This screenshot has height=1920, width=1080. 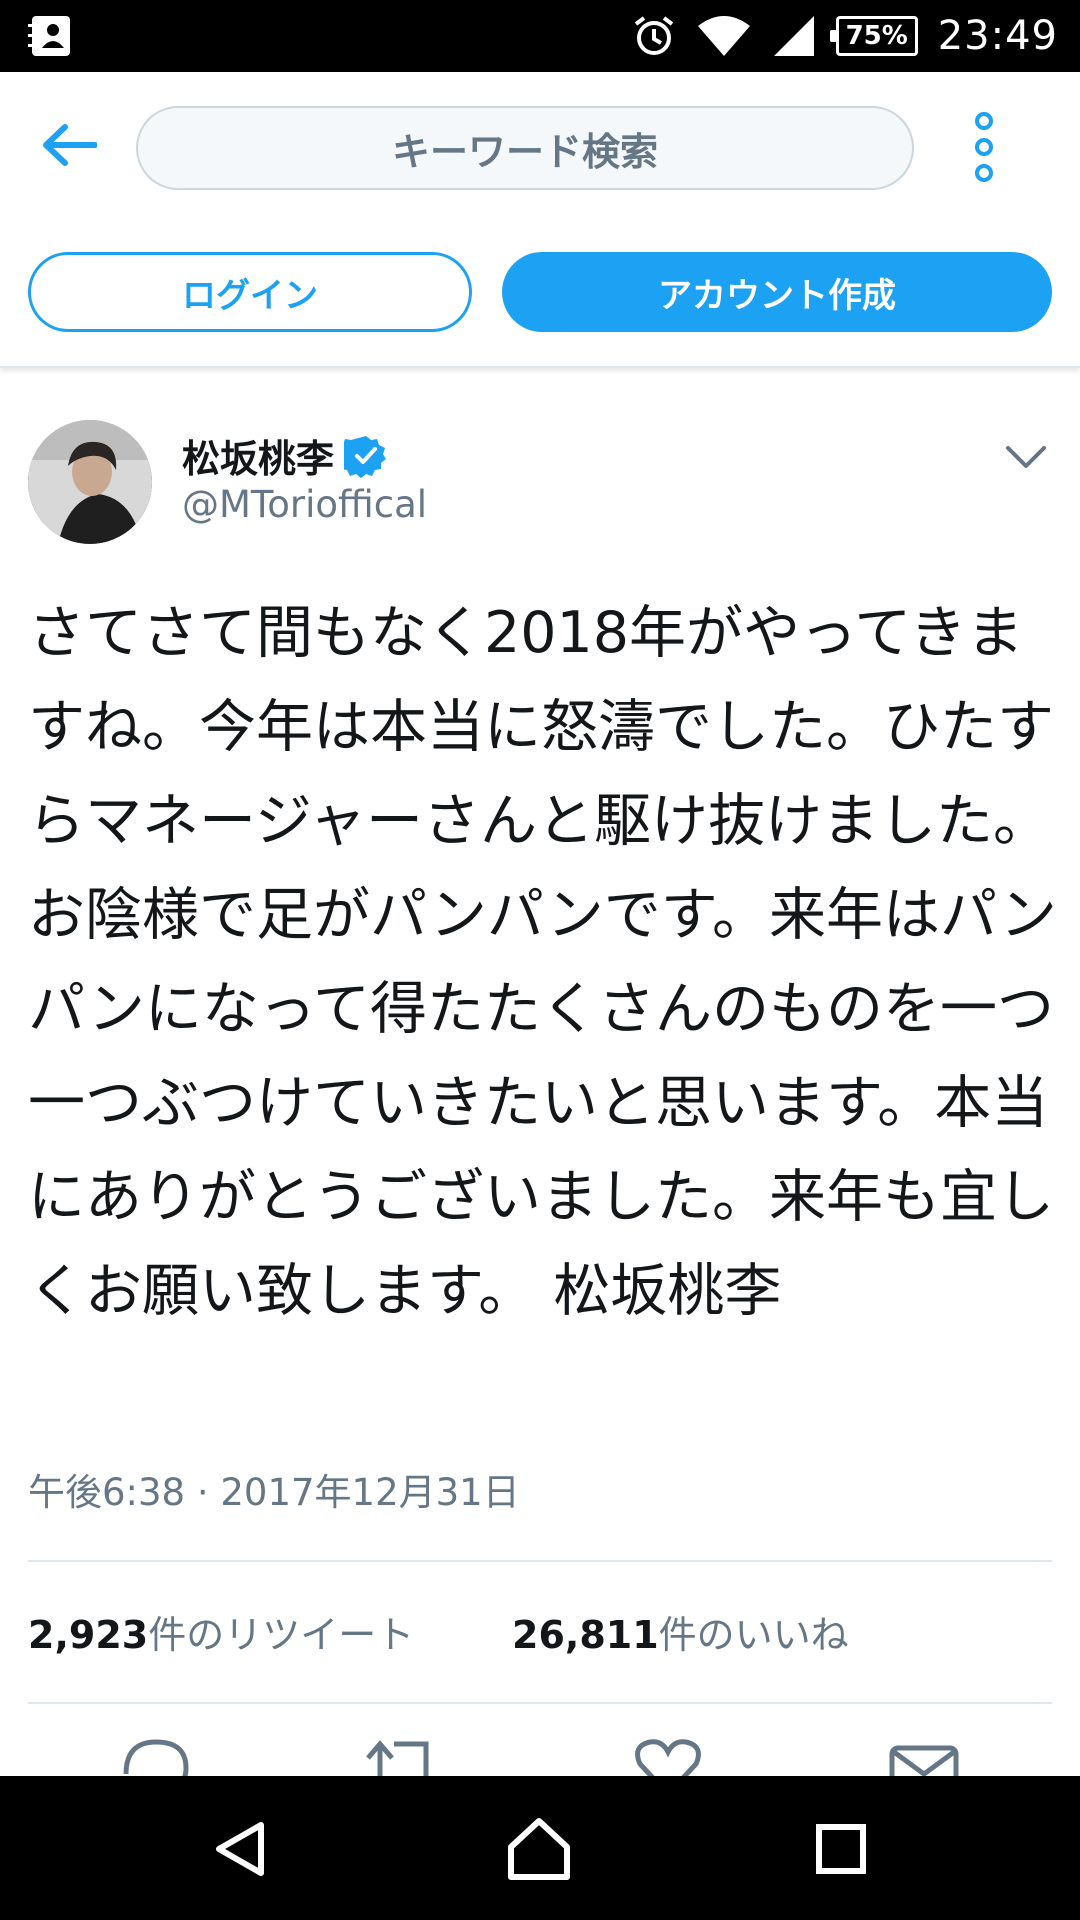 I want to click on signup-label: アカウント作成, so click(x=777, y=295).